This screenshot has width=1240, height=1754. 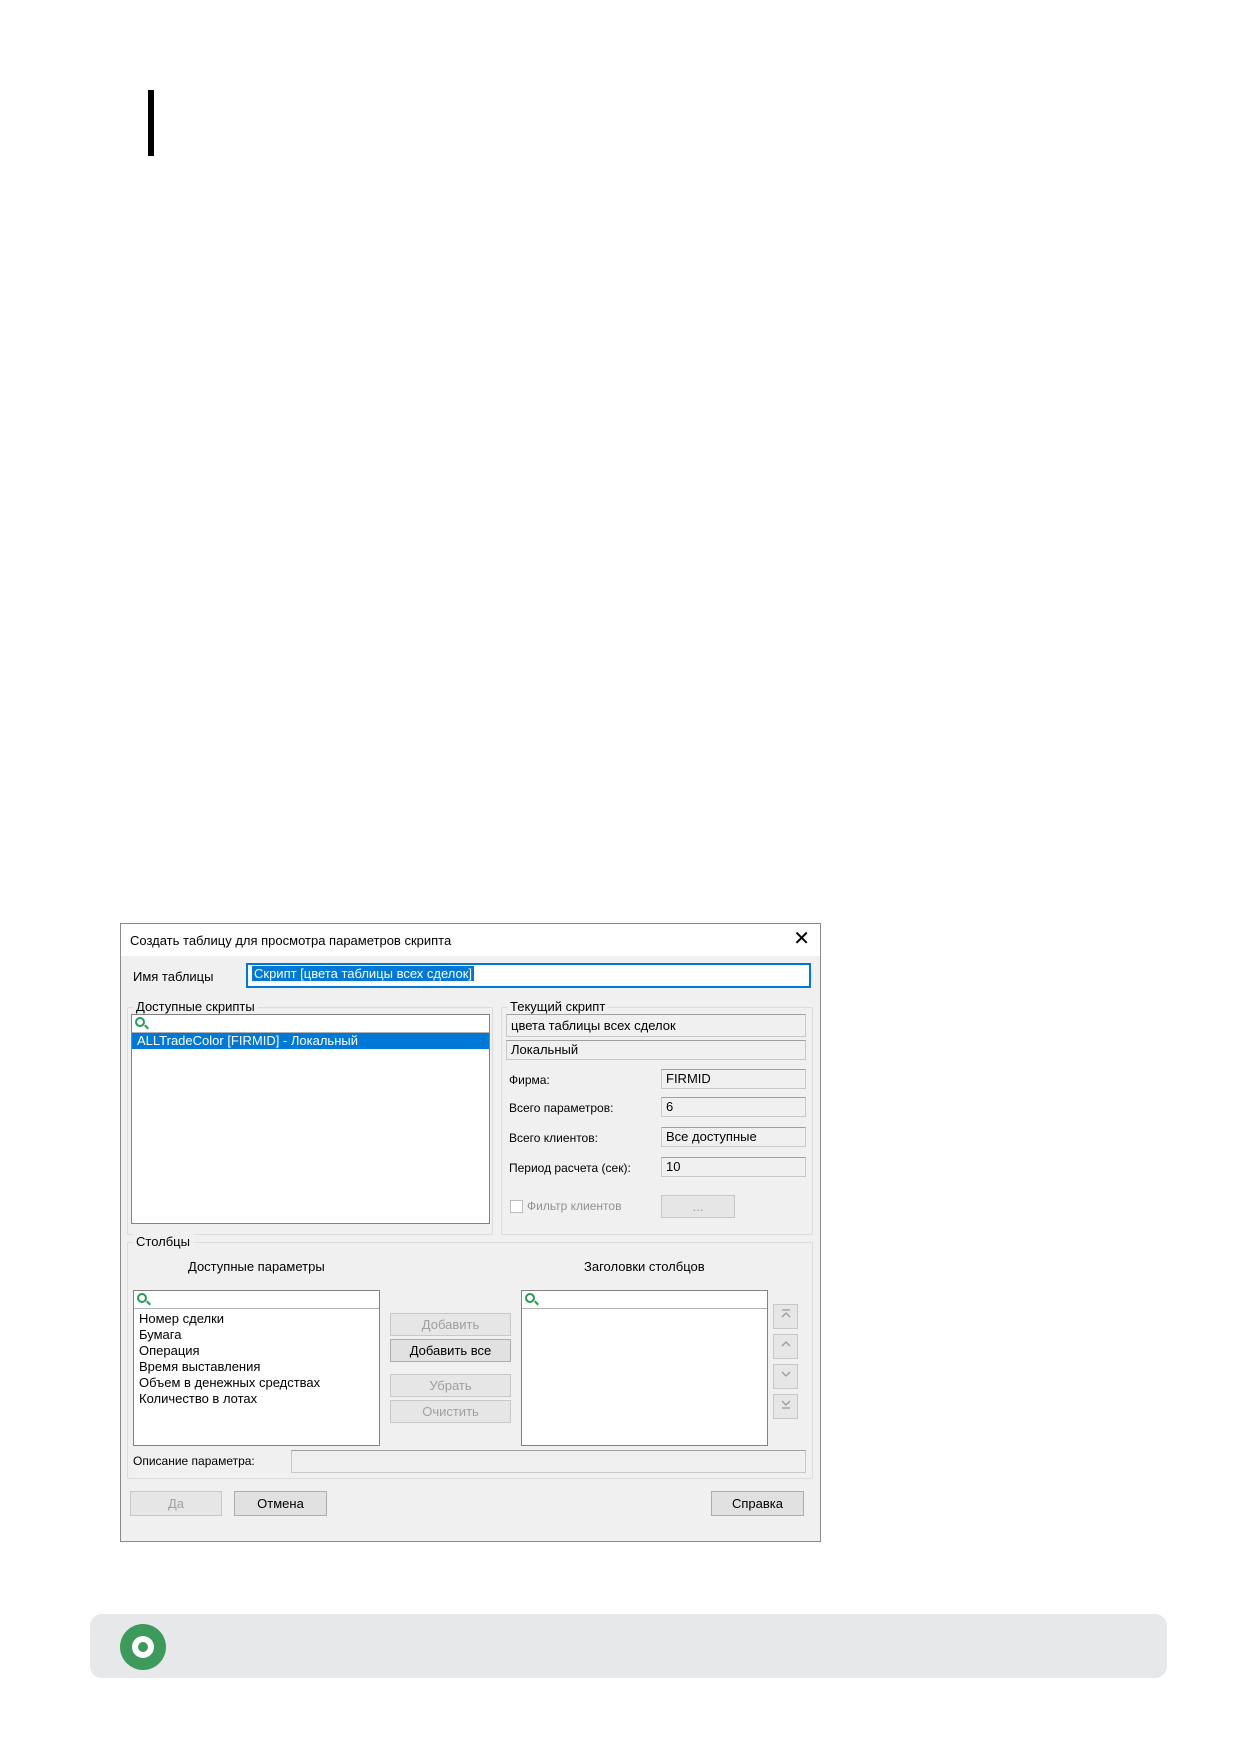 What do you see at coordinates (256, 1319) in the screenshot?
I see `param-list-item: Номер сделки` at bounding box center [256, 1319].